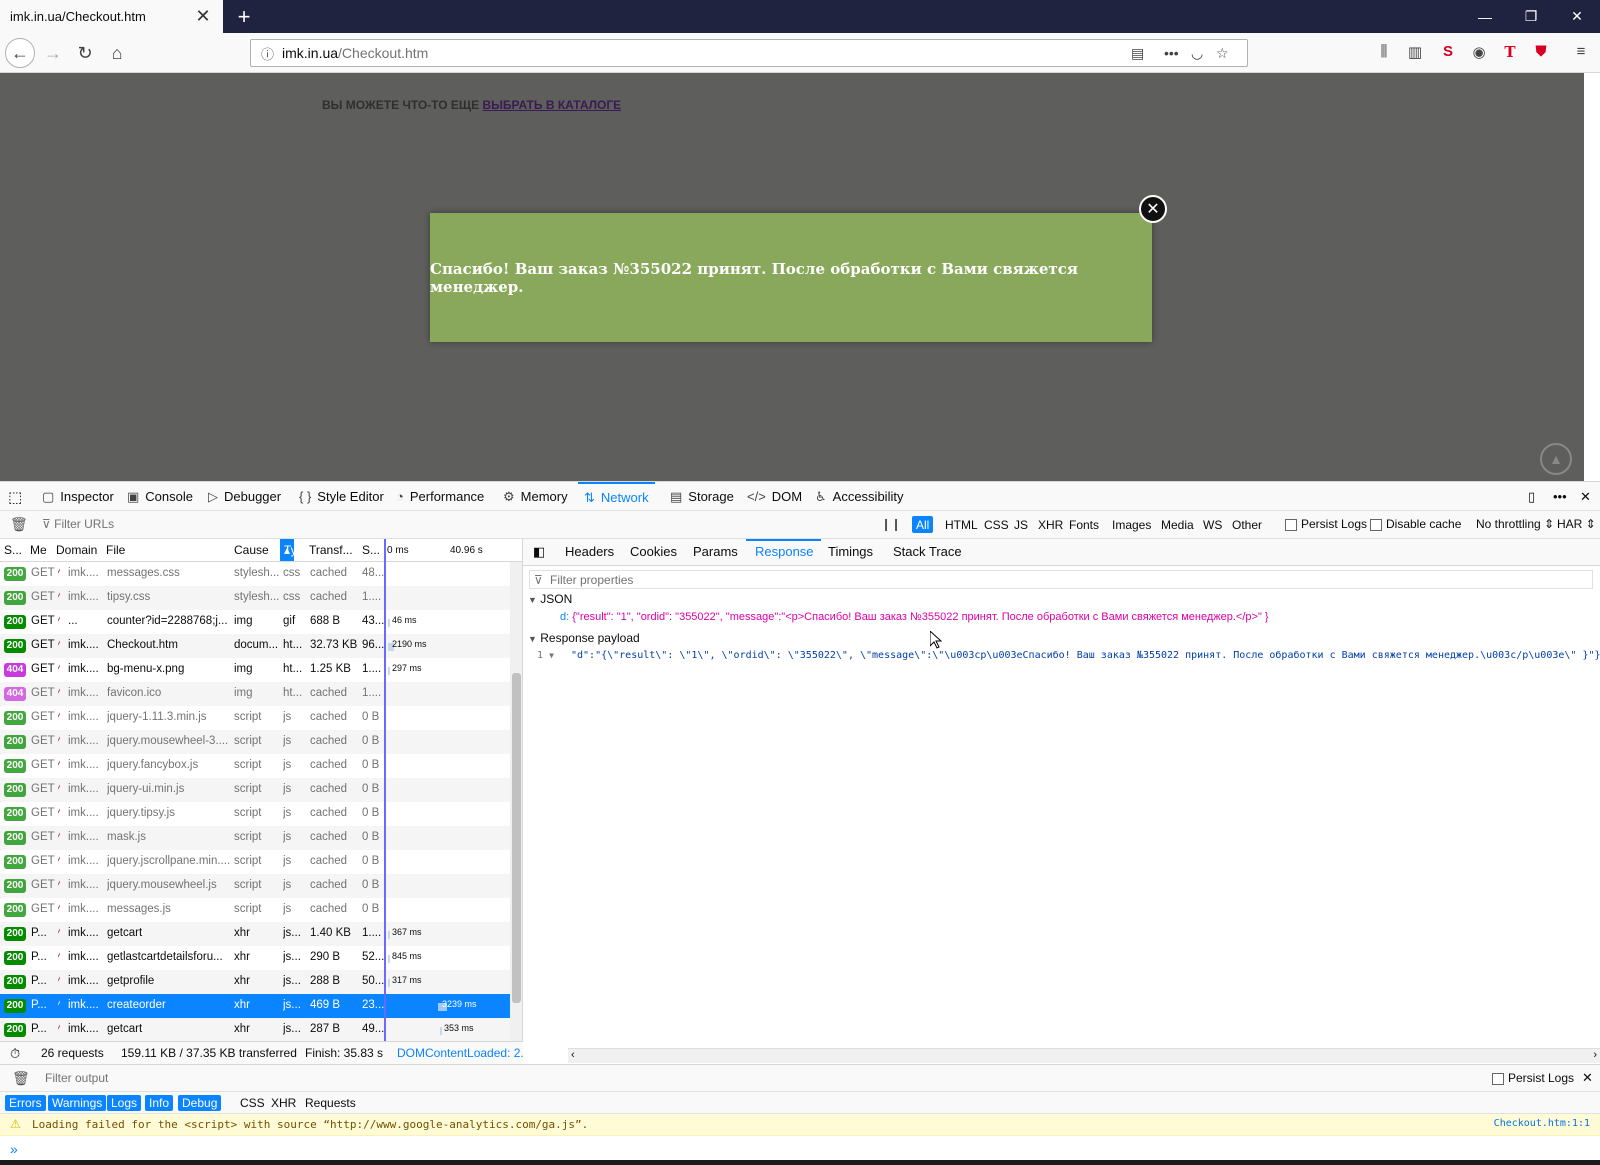 This screenshot has width=1600, height=1165. What do you see at coordinates (1533, 1078) in the screenshot?
I see `console-persist-logs-checkbox: Persist Logs` at bounding box center [1533, 1078].